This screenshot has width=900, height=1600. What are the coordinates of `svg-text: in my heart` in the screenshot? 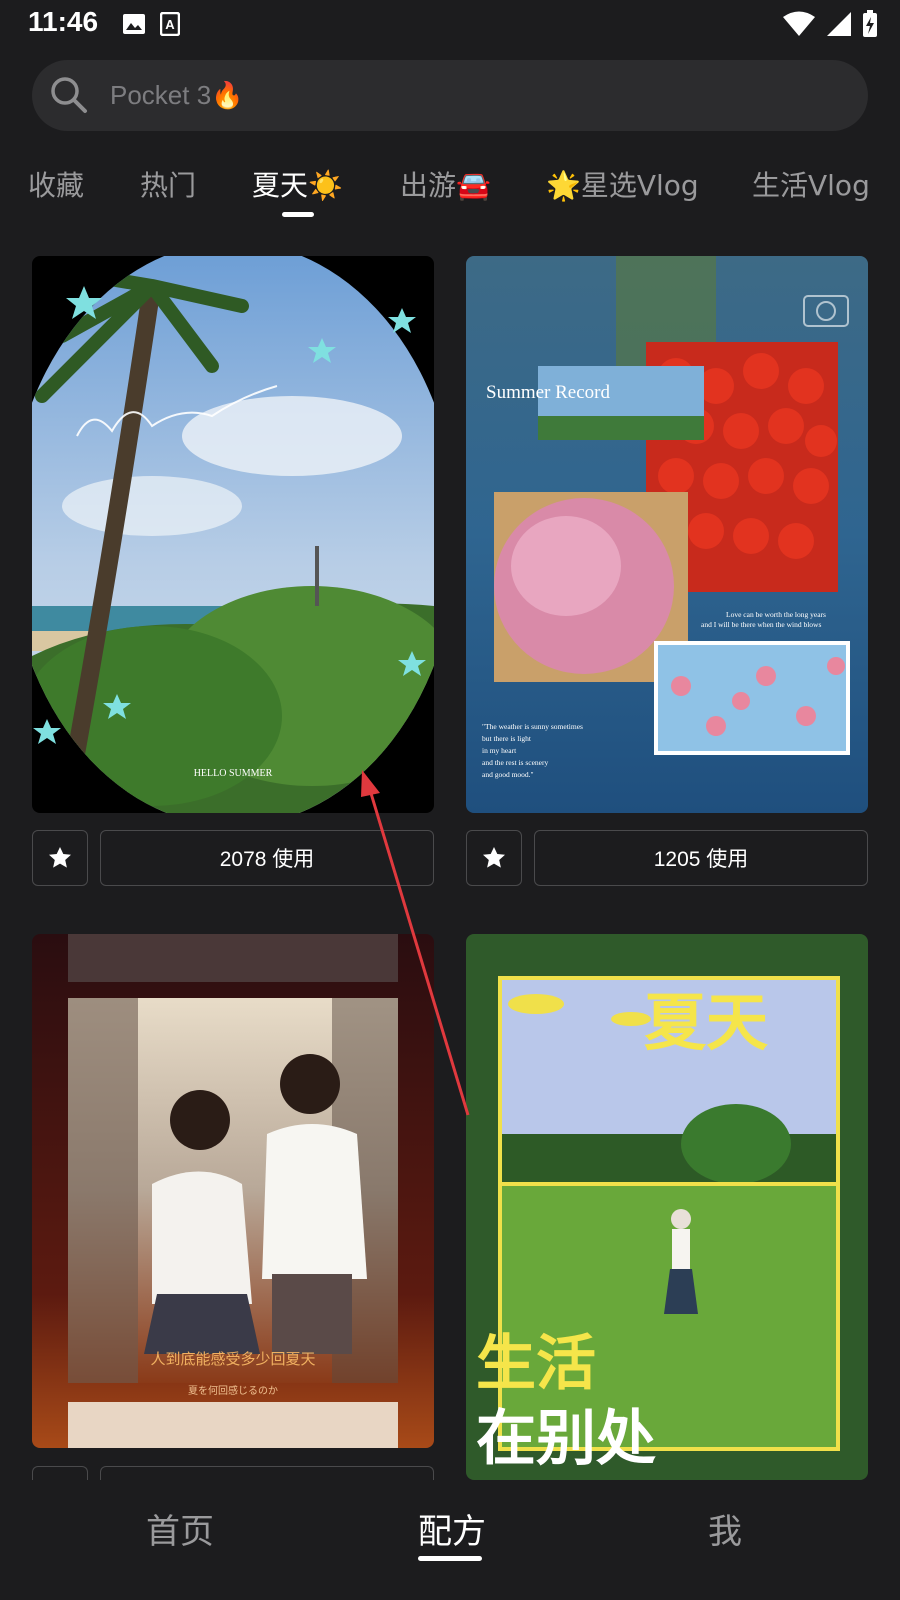 It's located at (499, 750).